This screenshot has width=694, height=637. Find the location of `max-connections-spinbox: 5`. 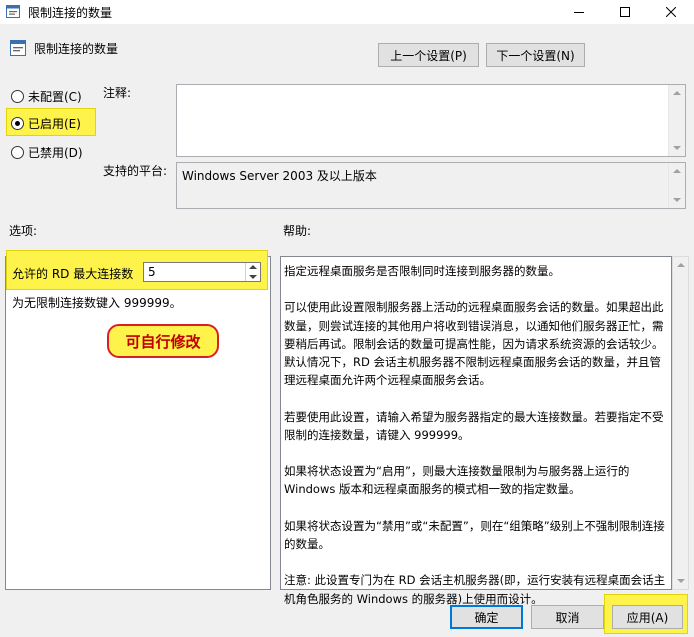

max-connections-spinbox: 5 is located at coordinates (202, 272).